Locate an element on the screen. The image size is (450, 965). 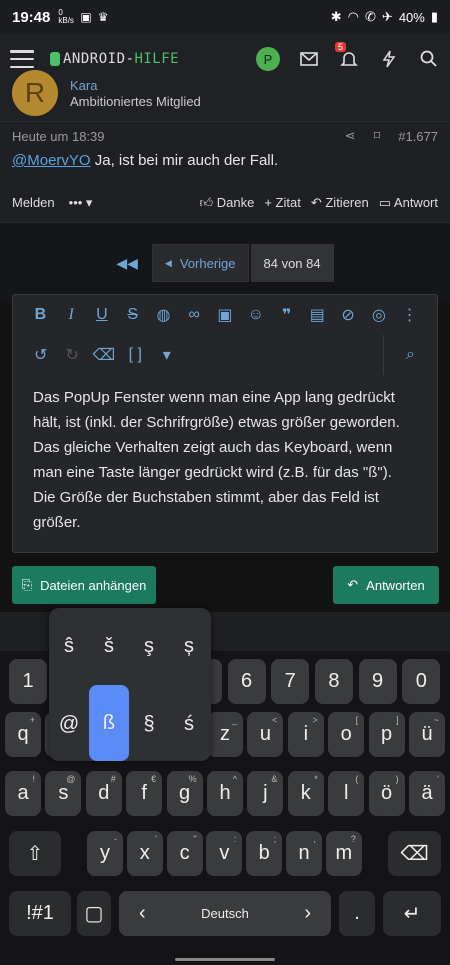
prev-page-button: ◀ Vorherige is located at coordinates (200, 263).